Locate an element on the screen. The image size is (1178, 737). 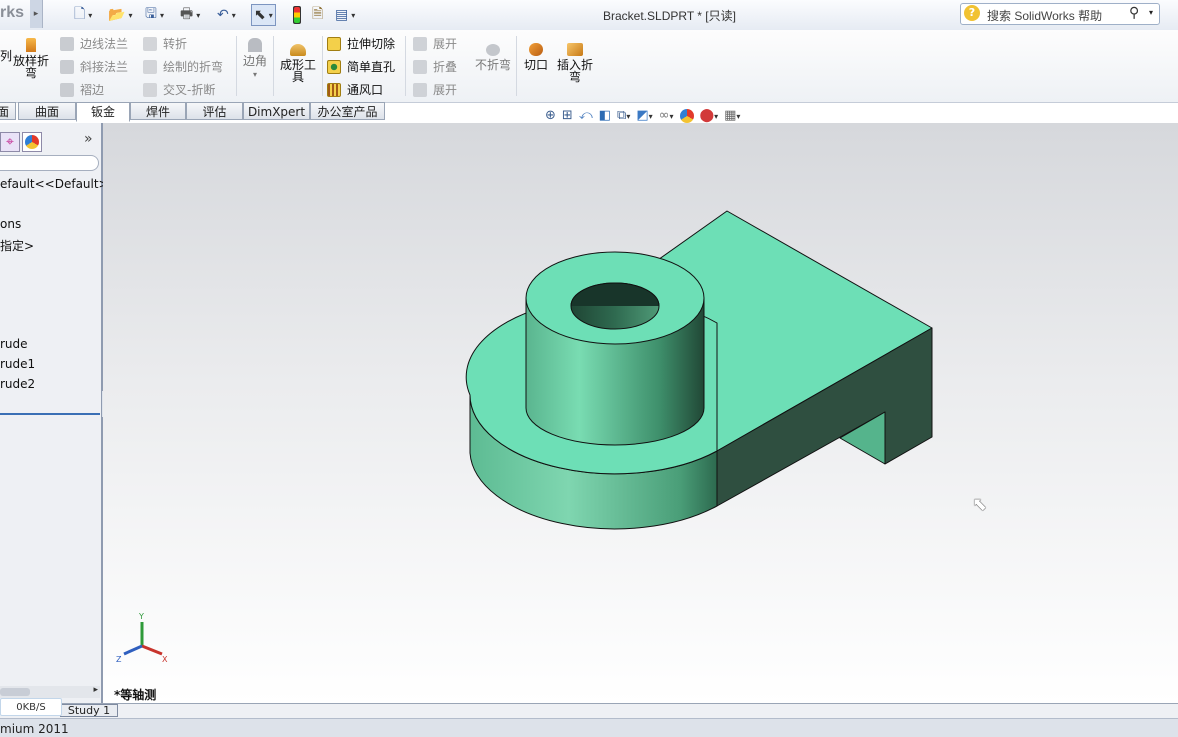
forming-tool-button: 成形工 具 is located at coordinates (298, 63).